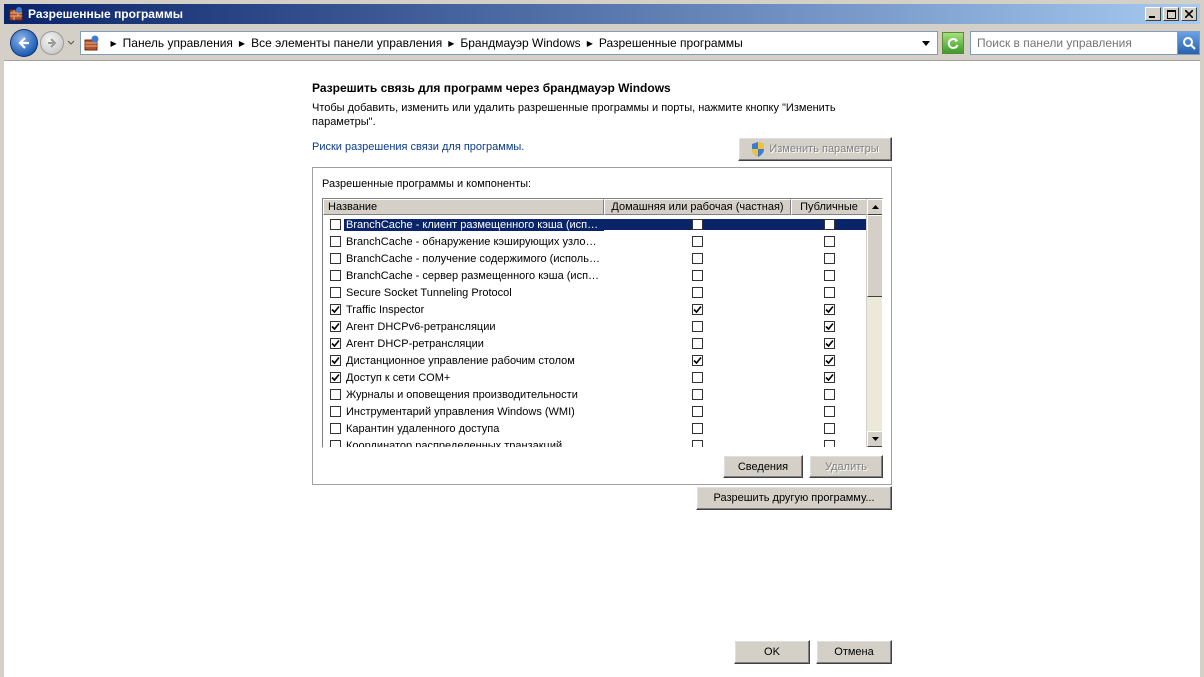  What do you see at coordinates (602, 14) in the screenshot?
I see `title-bar: Разрешенные программы` at bounding box center [602, 14].